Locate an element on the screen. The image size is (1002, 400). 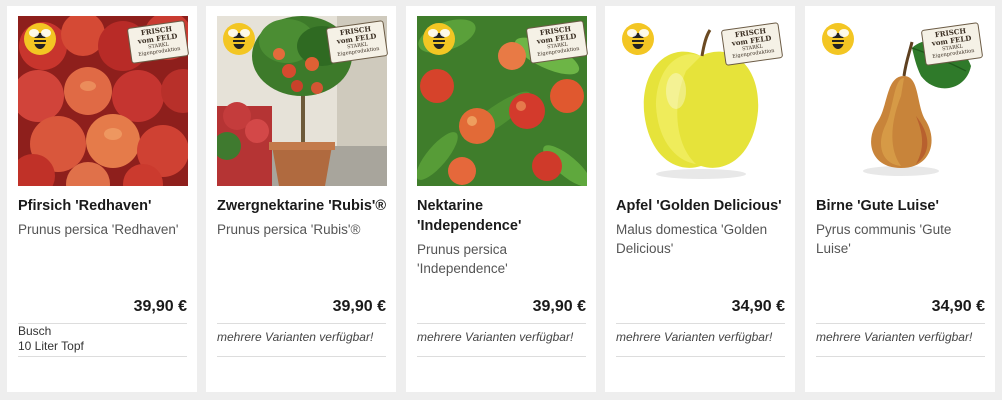
product-title: Apfel 'Golden Delicious' is located at coordinates (702, 206).